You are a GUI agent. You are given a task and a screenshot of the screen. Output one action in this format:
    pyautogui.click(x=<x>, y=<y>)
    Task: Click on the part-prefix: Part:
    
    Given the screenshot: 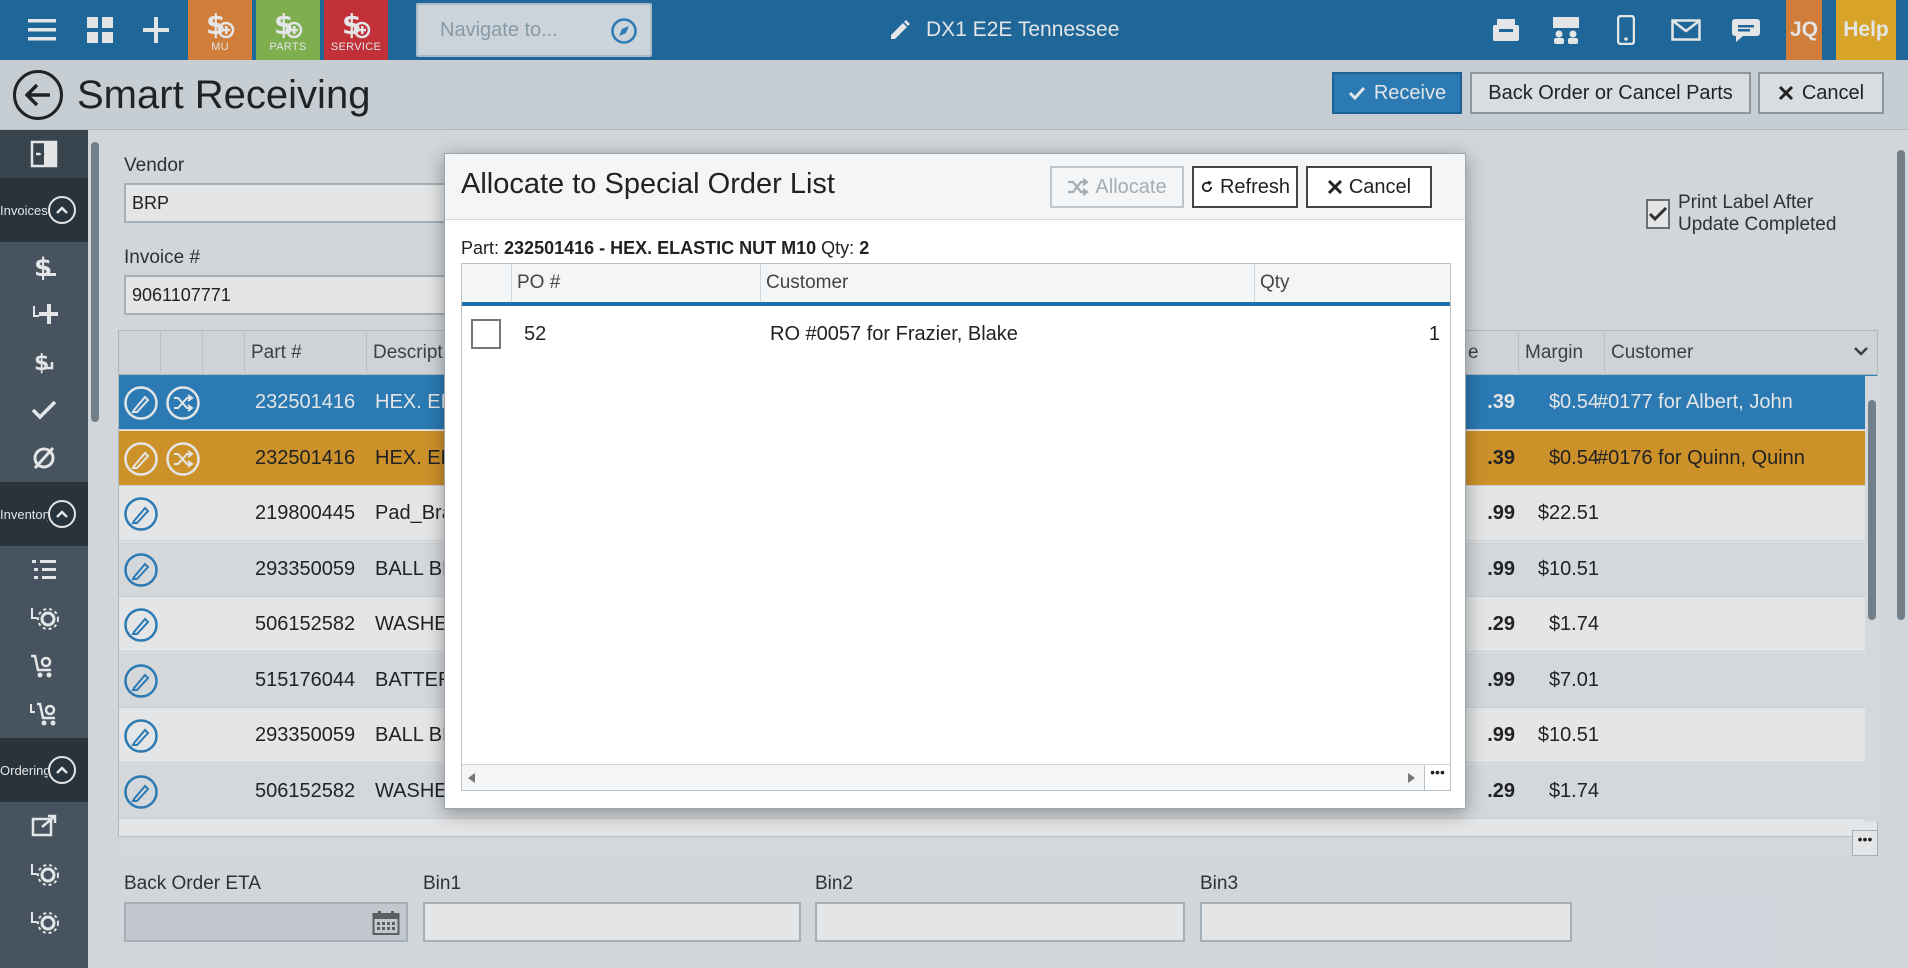 What is the action you would take?
    pyautogui.click(x=480, y=248)
    